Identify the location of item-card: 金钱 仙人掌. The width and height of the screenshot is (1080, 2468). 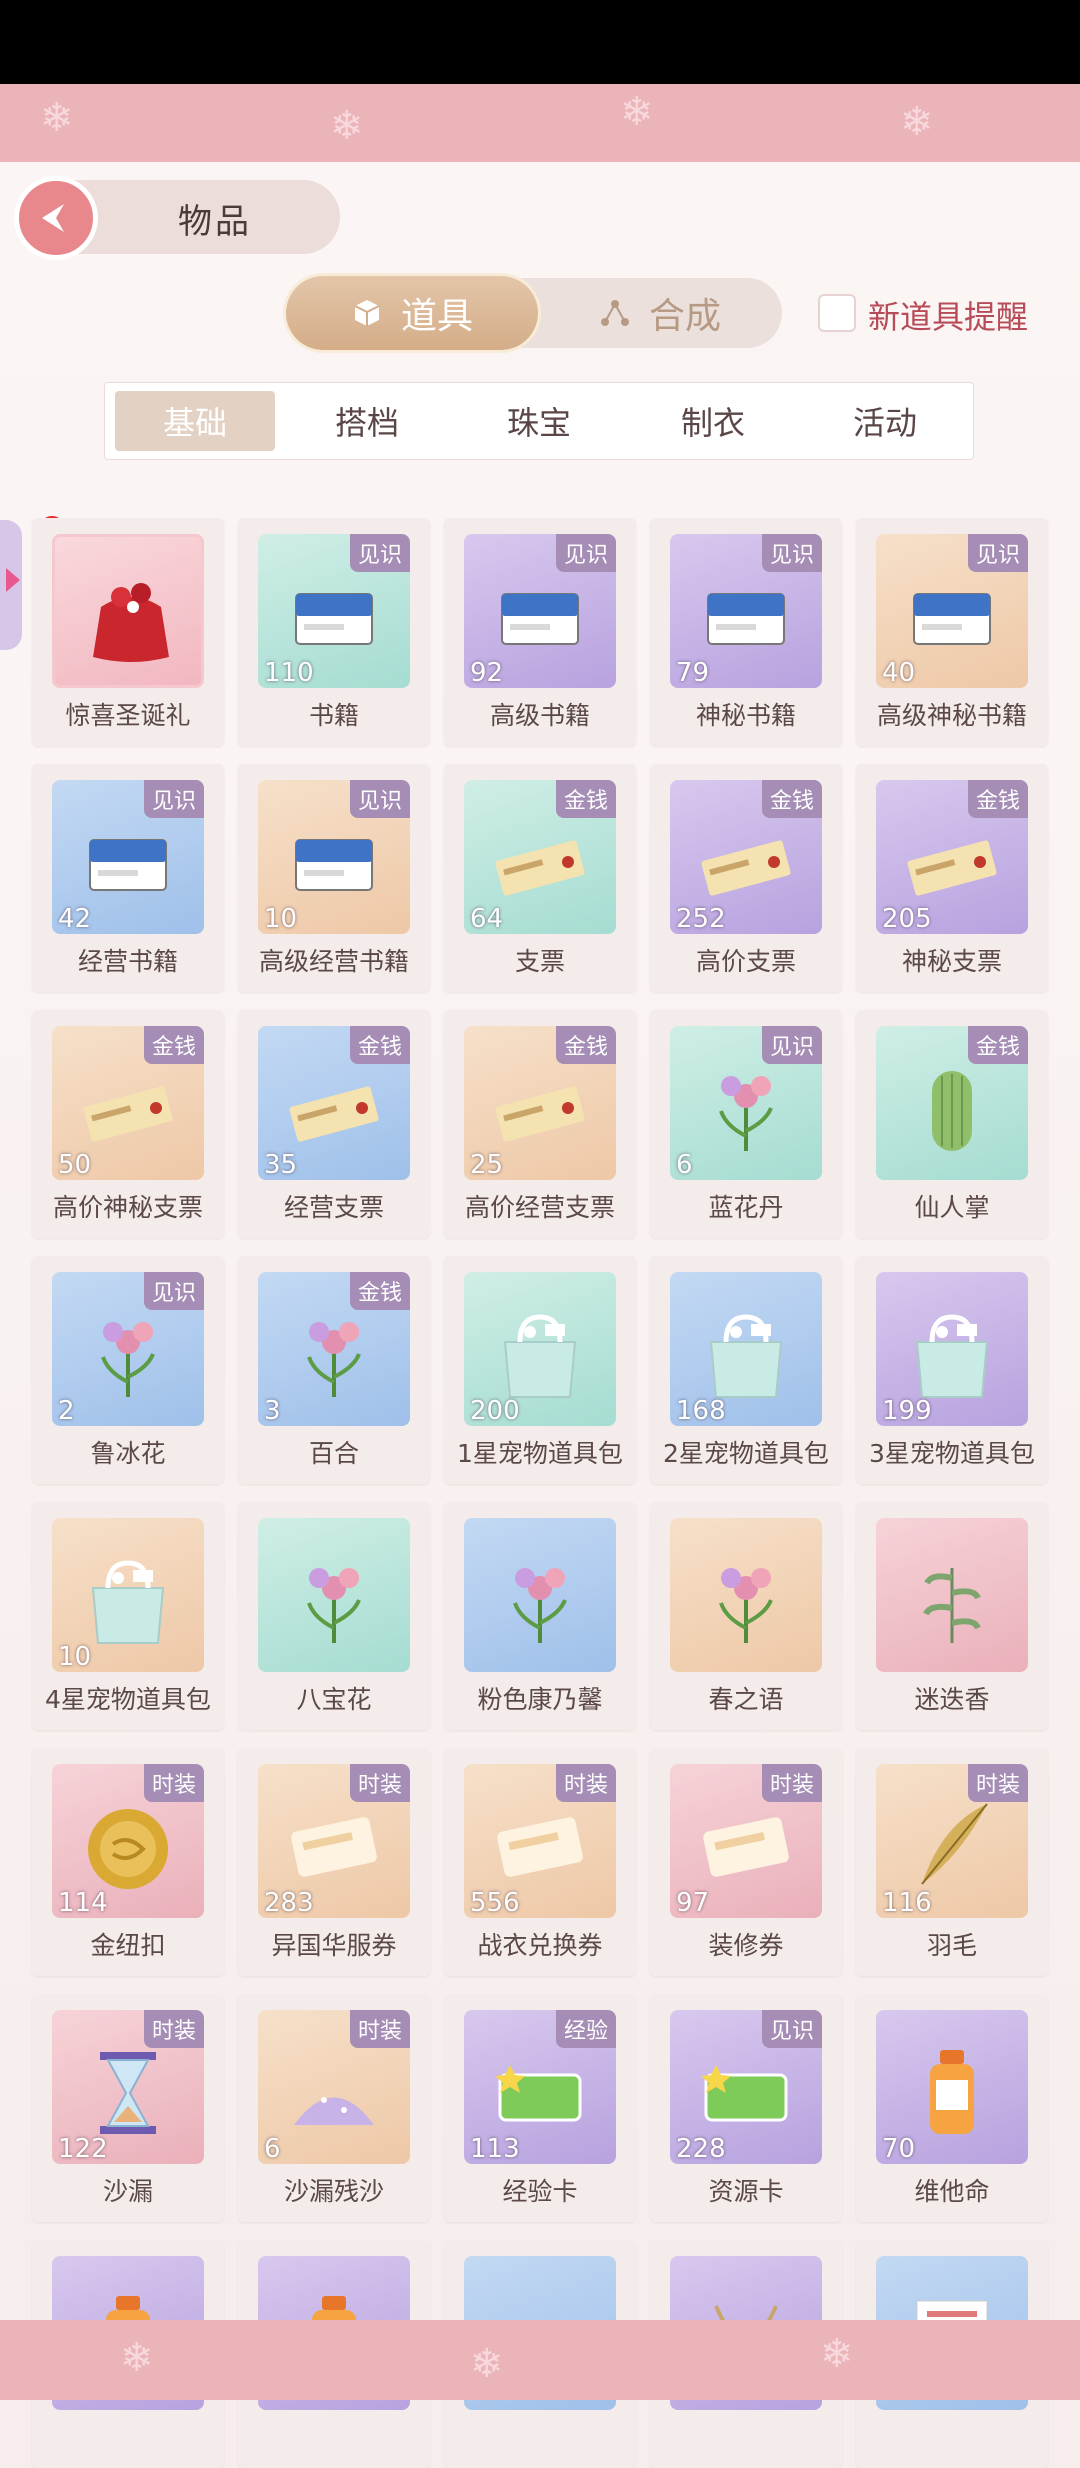
(952, 1124).